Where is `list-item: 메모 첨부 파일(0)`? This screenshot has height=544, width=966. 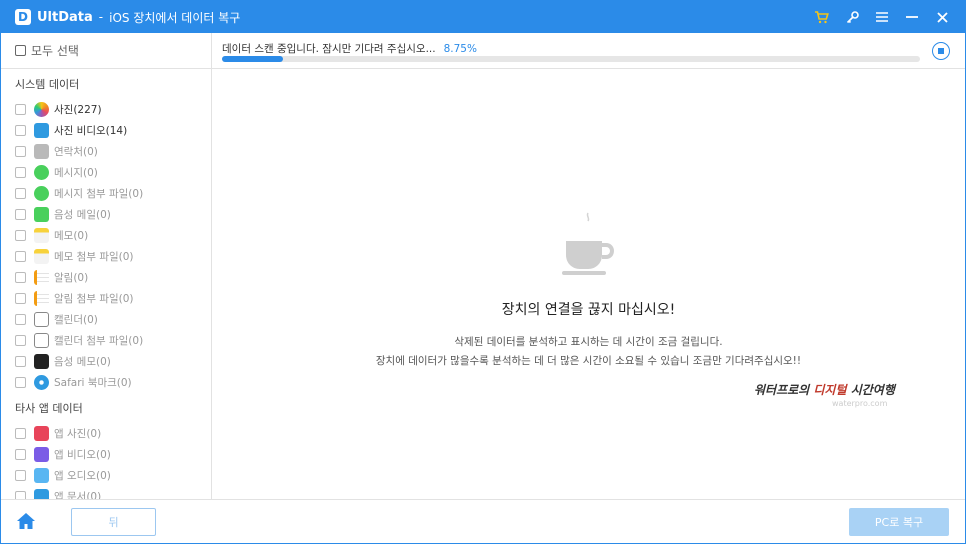 list-item: 메모 첨부 파일(0) is located at coordinates (106, 256).